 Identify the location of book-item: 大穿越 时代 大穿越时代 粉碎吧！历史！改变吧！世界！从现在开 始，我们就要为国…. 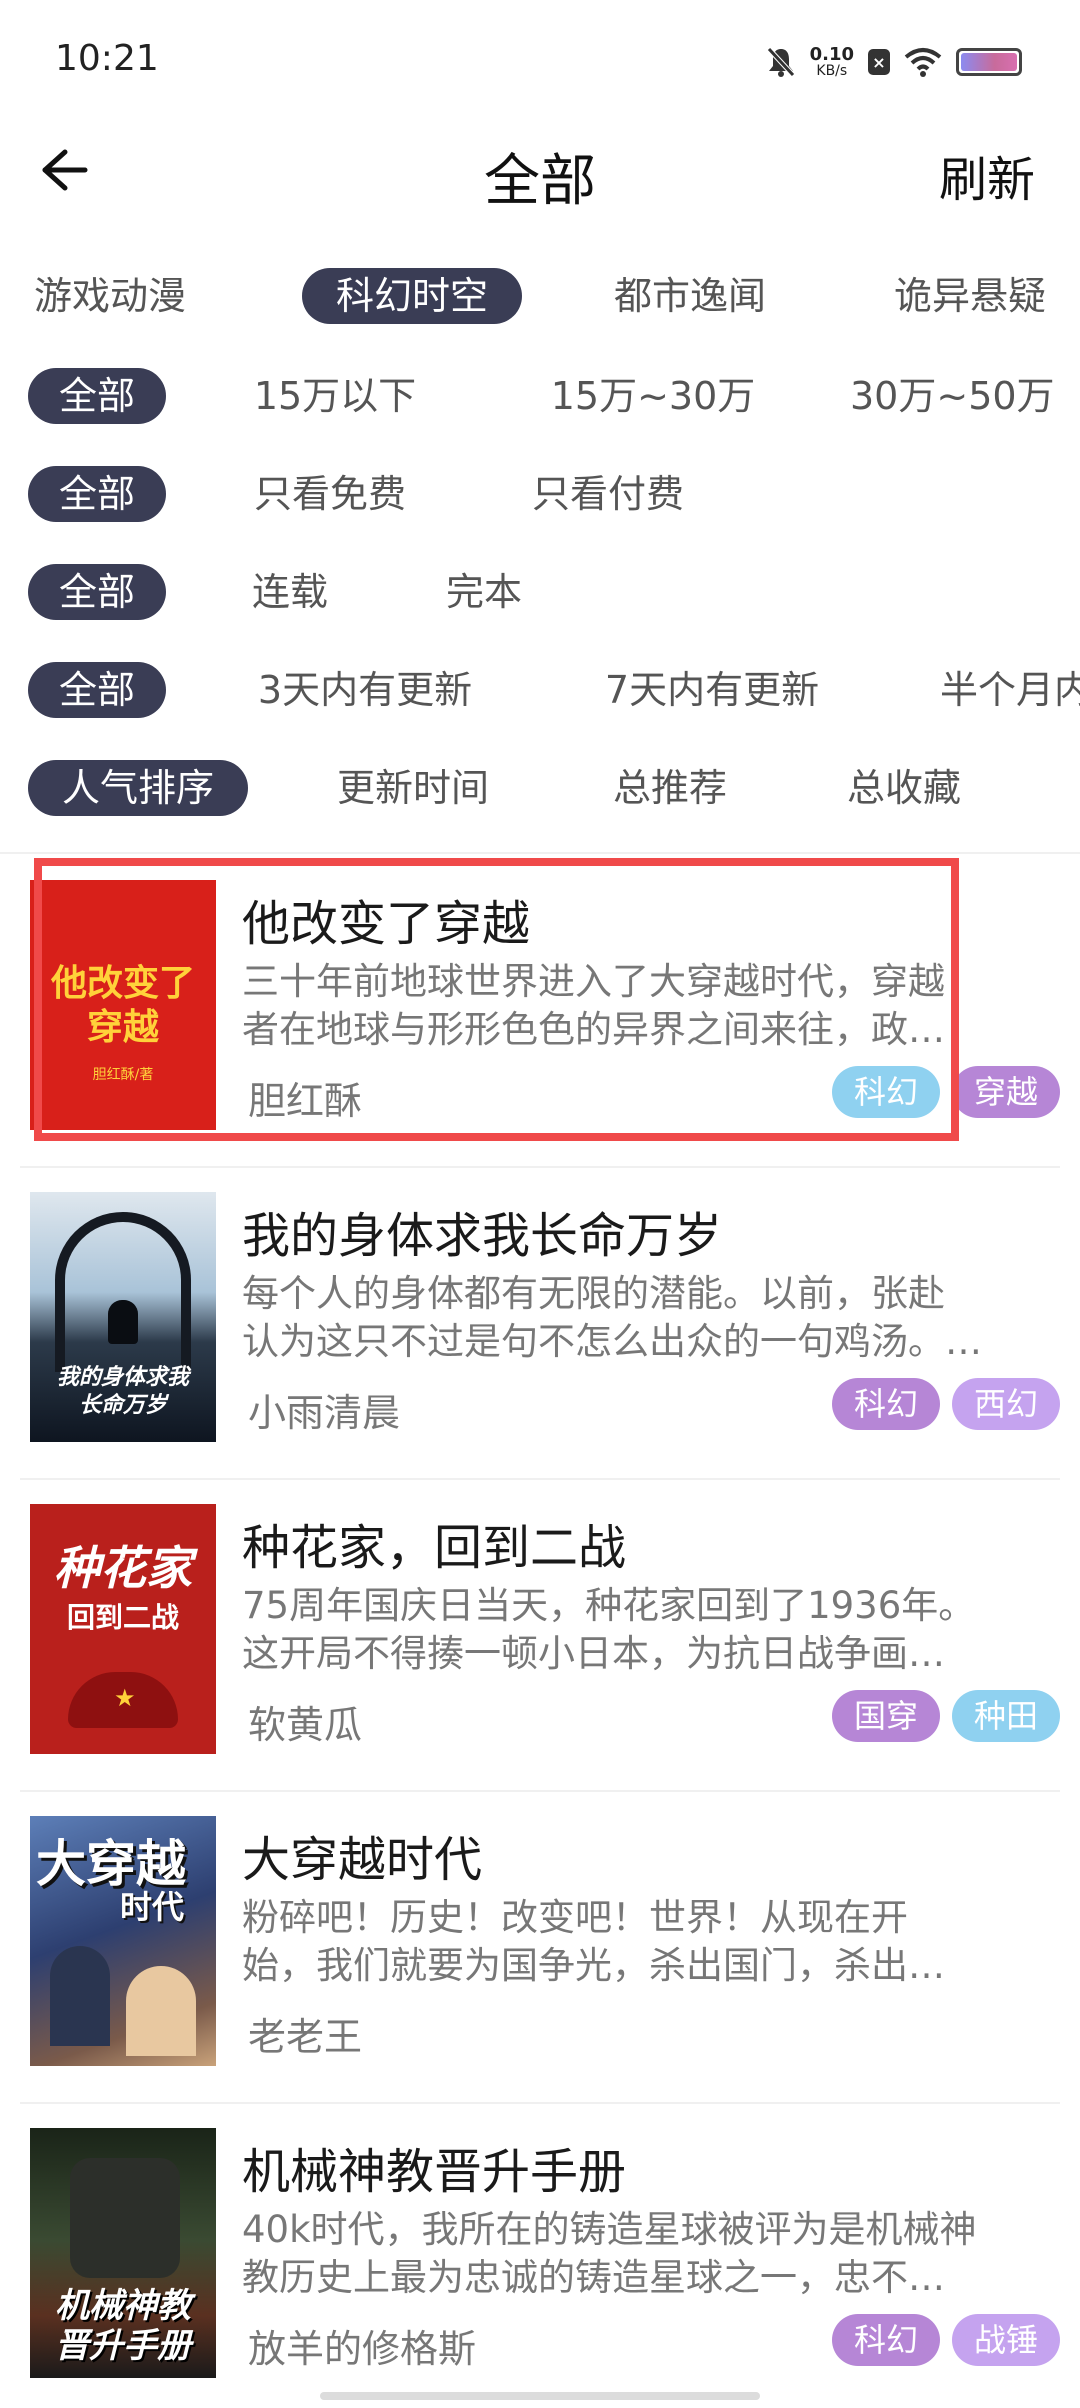
(540, 1949).